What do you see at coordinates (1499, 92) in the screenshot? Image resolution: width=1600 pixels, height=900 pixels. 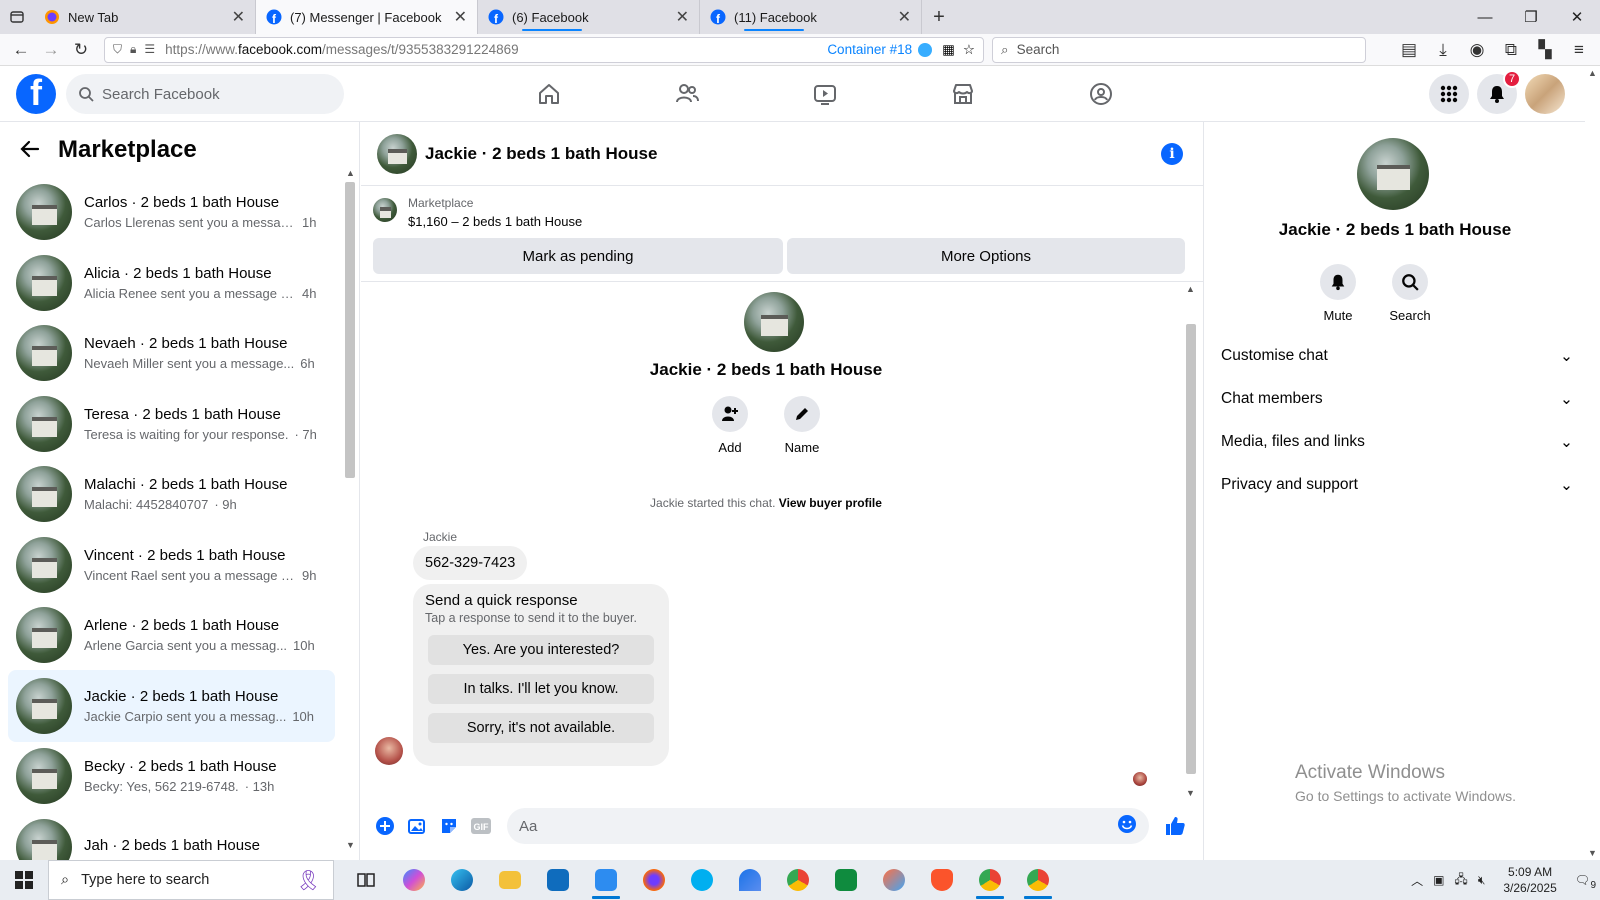 I see `notifications-bell-icon: 7` at bounding box center [1499, 92].